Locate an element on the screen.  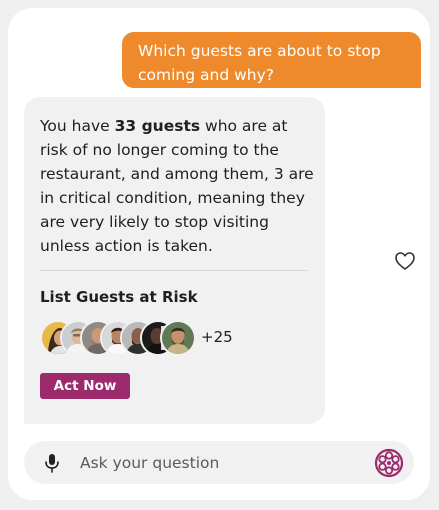
question-input-bar is located at coordinates (219, 462).